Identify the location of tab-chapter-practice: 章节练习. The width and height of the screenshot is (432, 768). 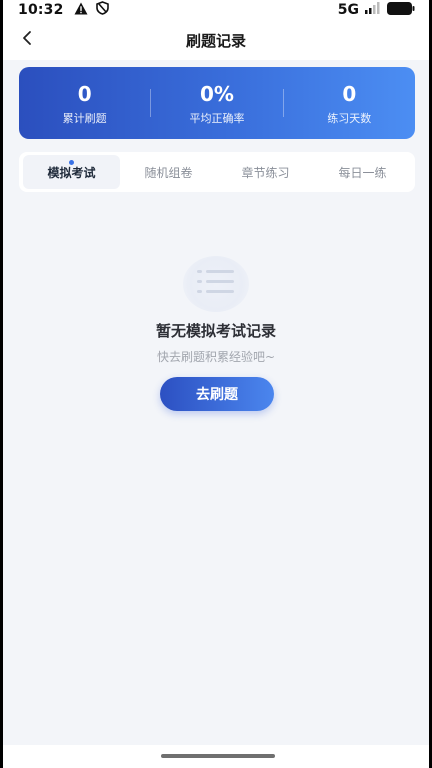
(265, 172).